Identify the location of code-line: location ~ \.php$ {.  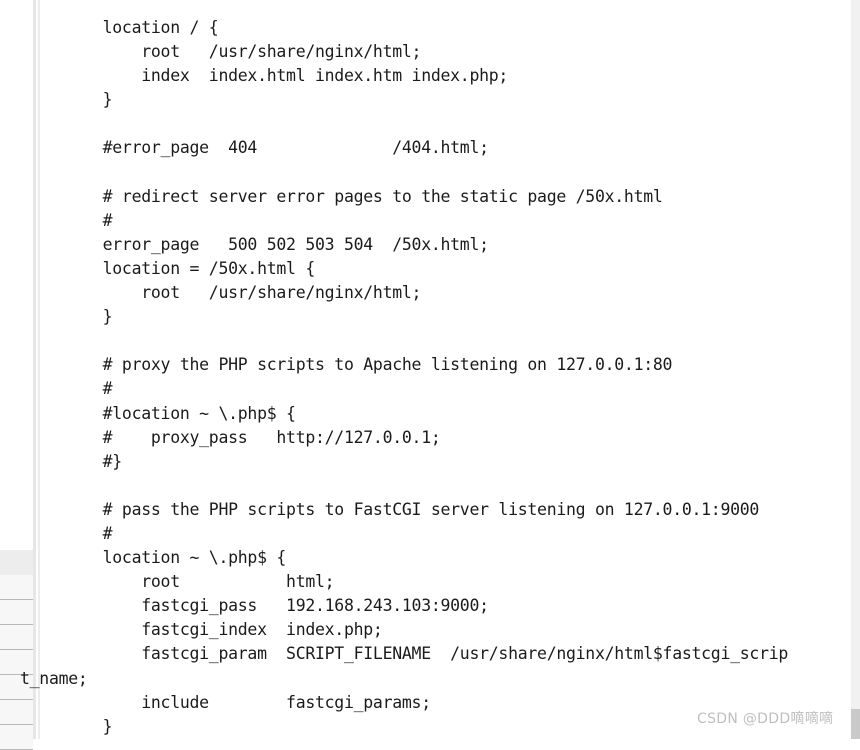
(175, 558).